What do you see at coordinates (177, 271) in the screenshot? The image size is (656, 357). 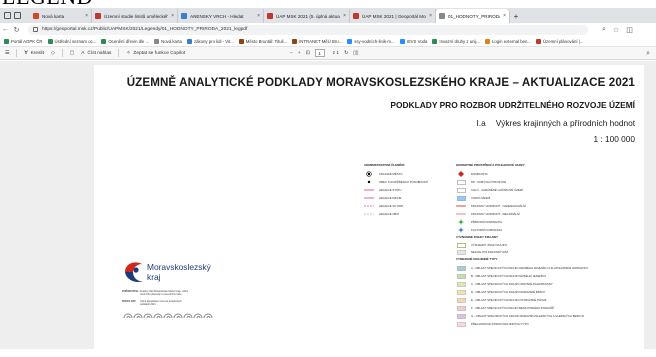 I see `region-logo: Moravskoslezský kraj` at bounding box center [177, 271].